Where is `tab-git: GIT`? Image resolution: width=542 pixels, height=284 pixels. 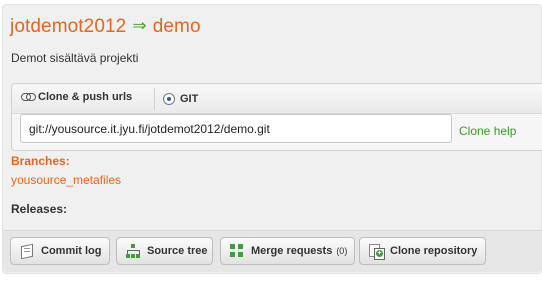
tab-git: GIT is located at coordinates (176, 99).